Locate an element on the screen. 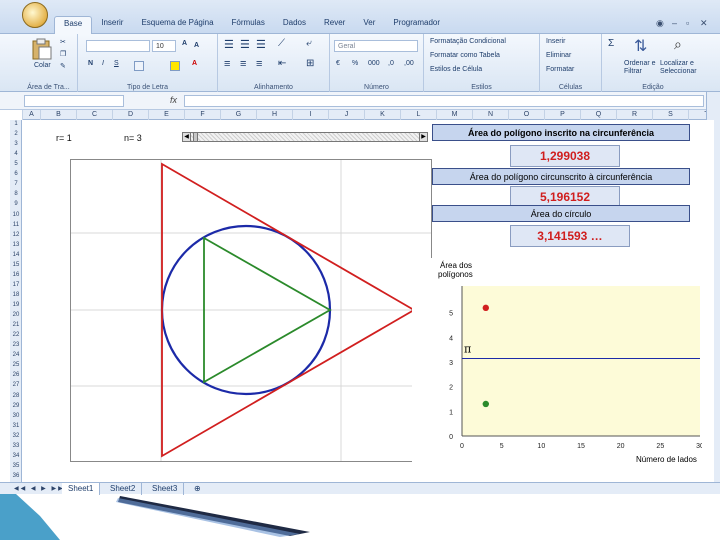  column-header-e: E is located at coordinates (166, 115).